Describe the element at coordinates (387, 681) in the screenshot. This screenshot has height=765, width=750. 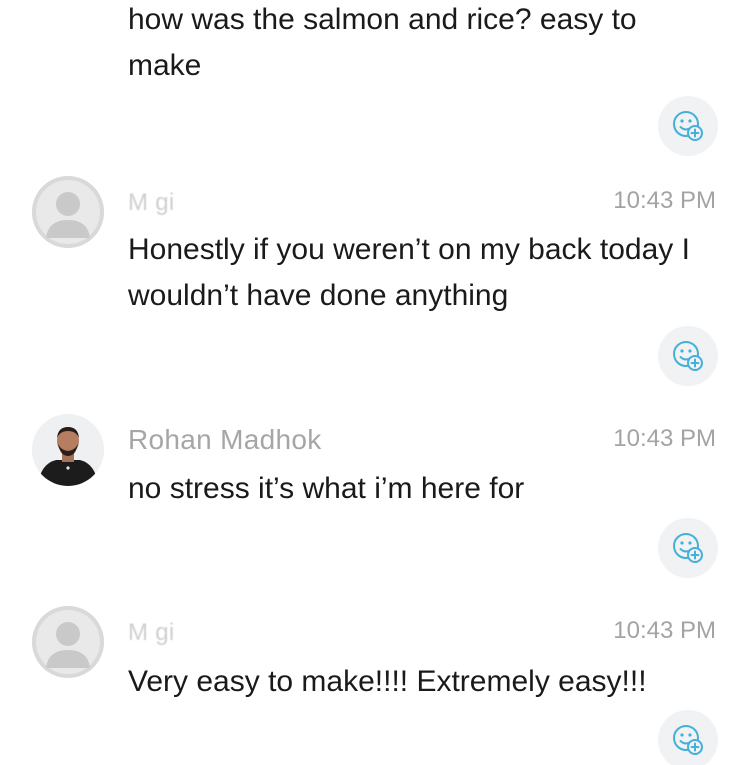
I see `message-text: Very easy to make!!!! Extremely easy!!!` at that location.